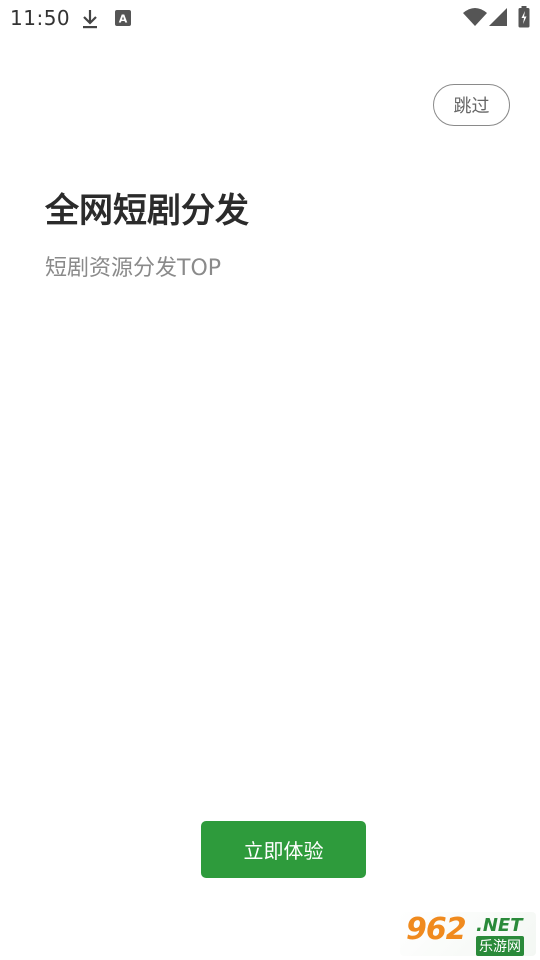 This screenshot has height=960, width=540. What do you see at coordinates (471, 105) in the screenshot?
I see `skip-button: 跳过` at bounding box center [471, 105].